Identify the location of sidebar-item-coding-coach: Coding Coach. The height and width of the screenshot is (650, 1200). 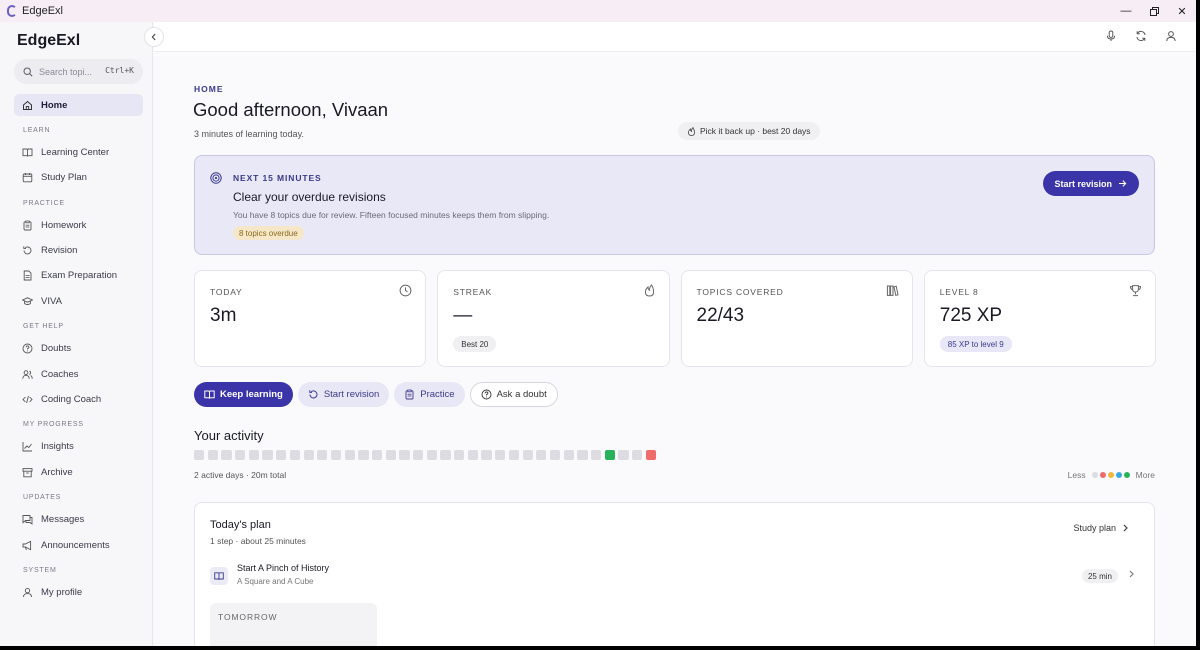
(78, 400).